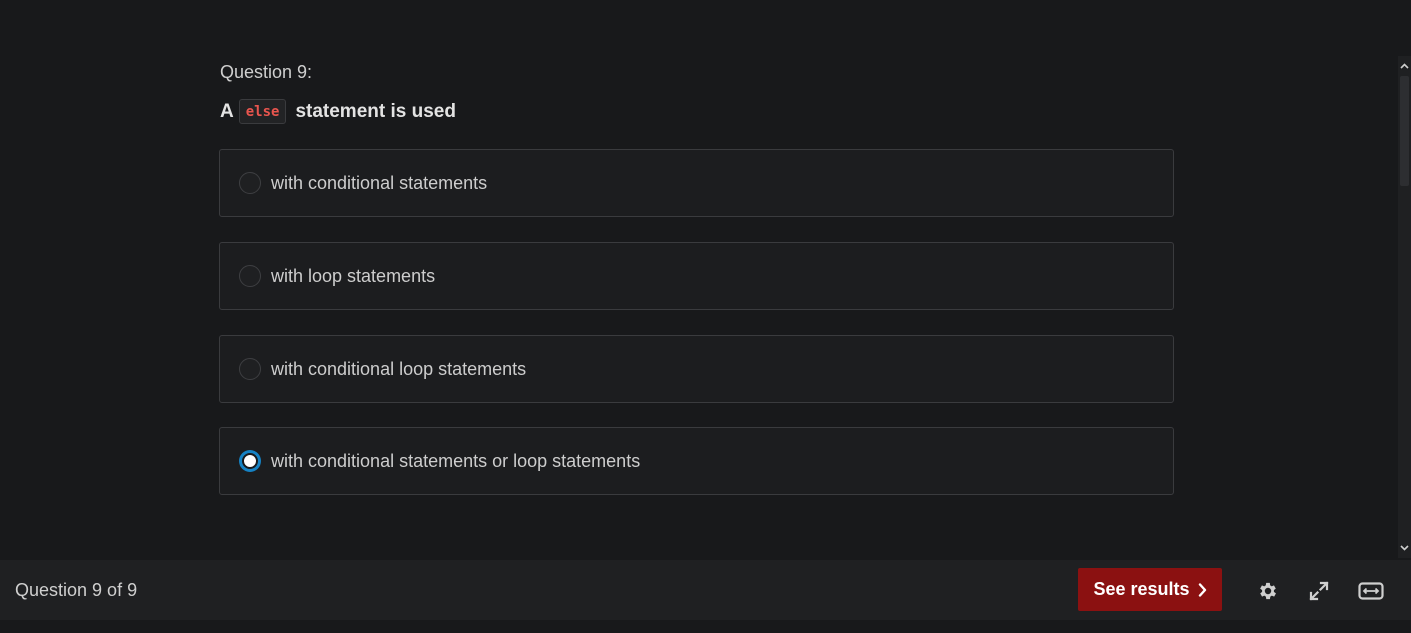 This screenshot has height=633, width=1411. What do you see at coordinates (353, 275) in the screenshot?
I see `answer-option-label: with loop statements` at bounding box center [353, 275].